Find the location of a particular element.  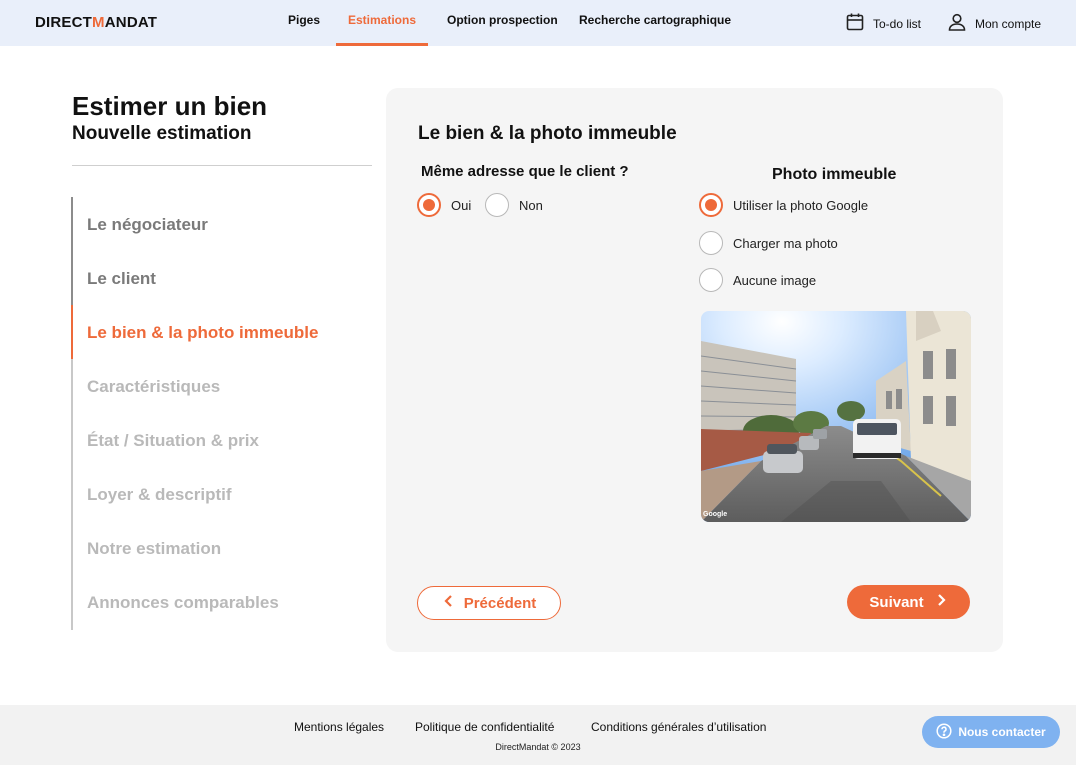

radio-photo-google: Utiliser la photo Google is located at coordinates (783, 205).